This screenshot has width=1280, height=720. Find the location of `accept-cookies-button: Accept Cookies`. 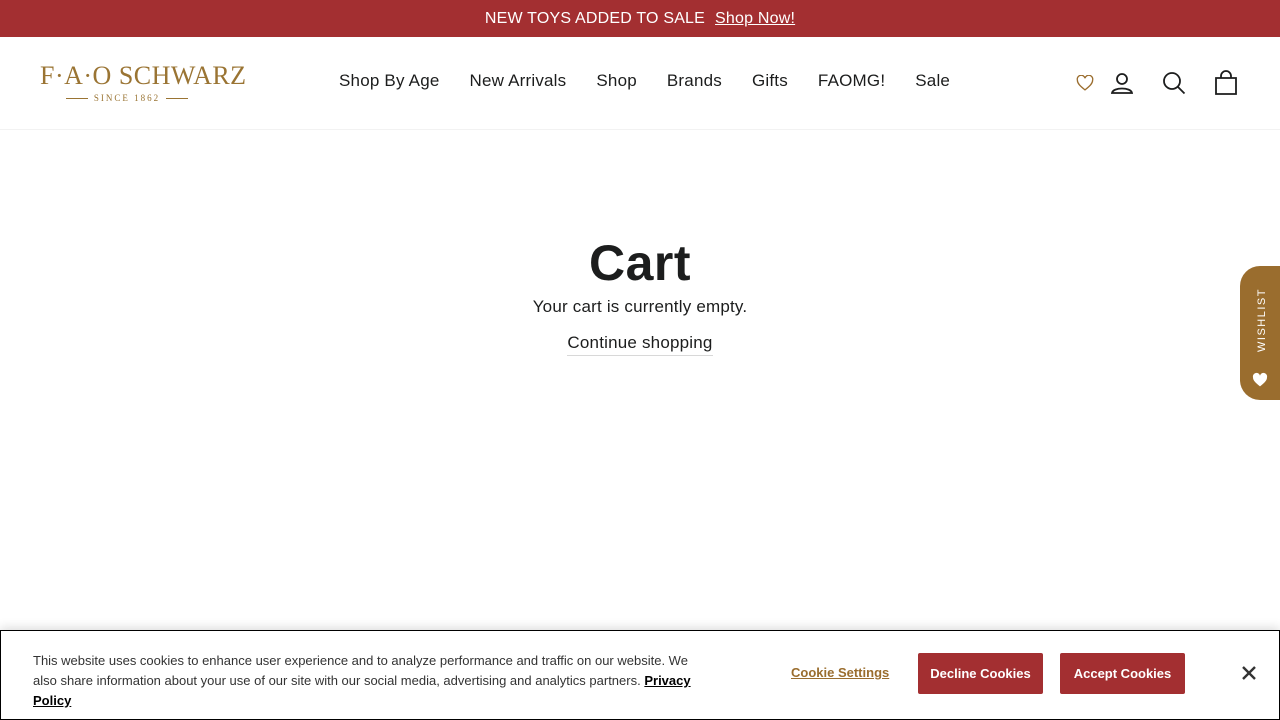

accept-cookies-button: Accept Cookies is located at coordinates (1122, 673).